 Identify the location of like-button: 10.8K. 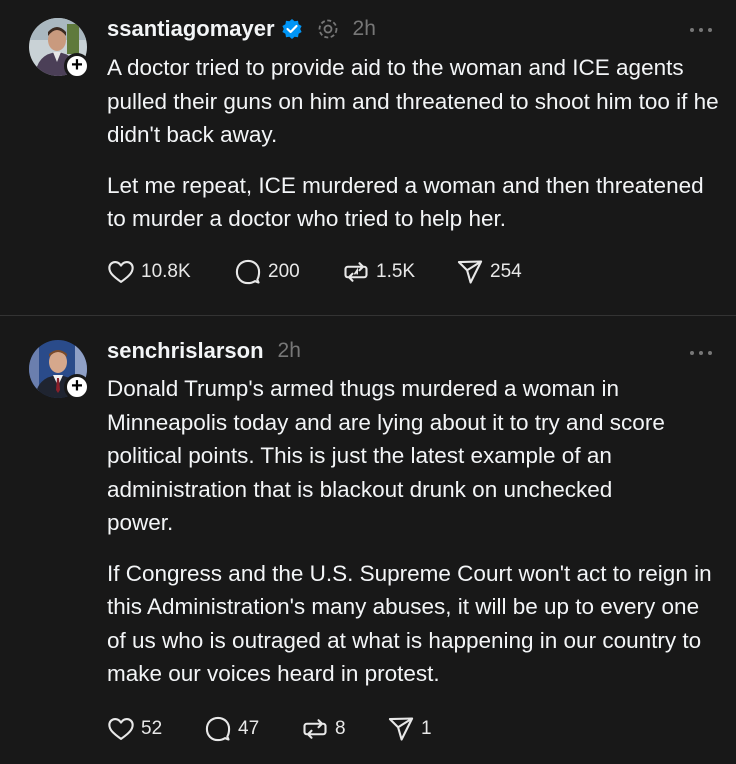
(170, 272).